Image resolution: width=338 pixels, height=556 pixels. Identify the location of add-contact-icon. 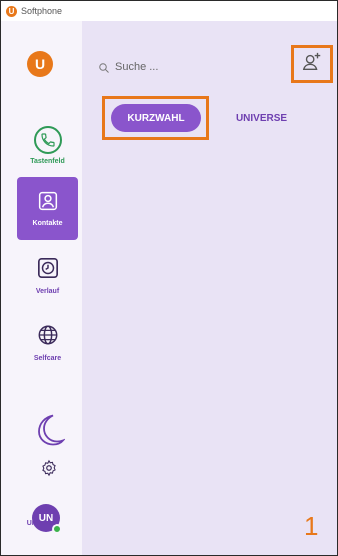
(312, 64).